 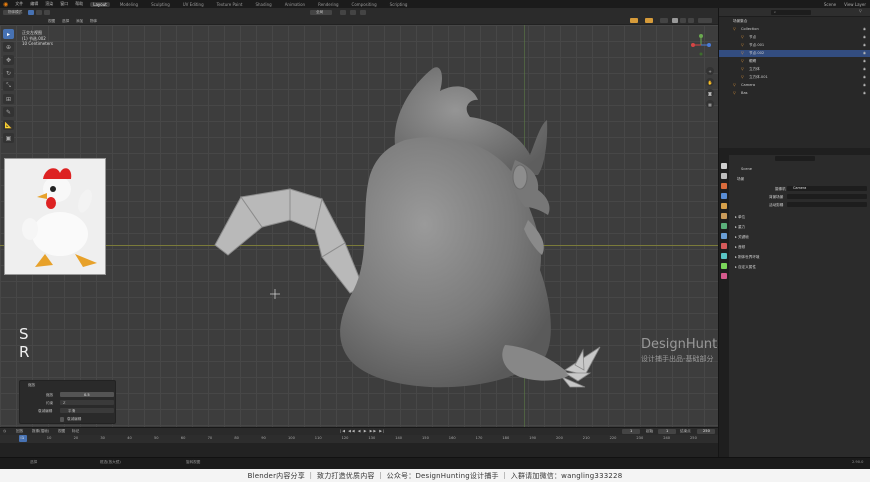 What do you see at coordinates (87, 402) in the screenshot?
I see `constraint-field` at bounding box center [87, 402].